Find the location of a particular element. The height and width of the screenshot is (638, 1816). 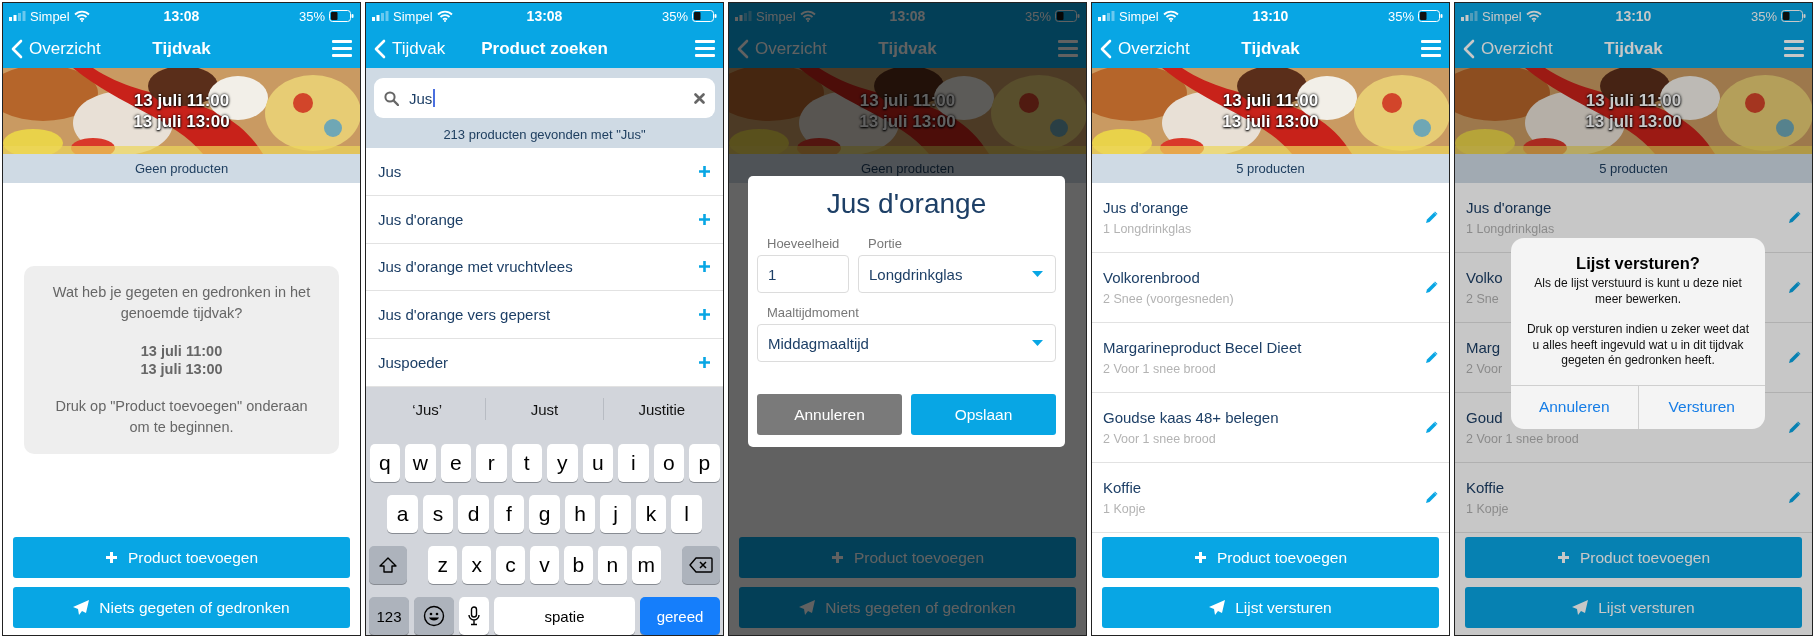

cancel-button: Annuleren is located at coordinates (829, 414).